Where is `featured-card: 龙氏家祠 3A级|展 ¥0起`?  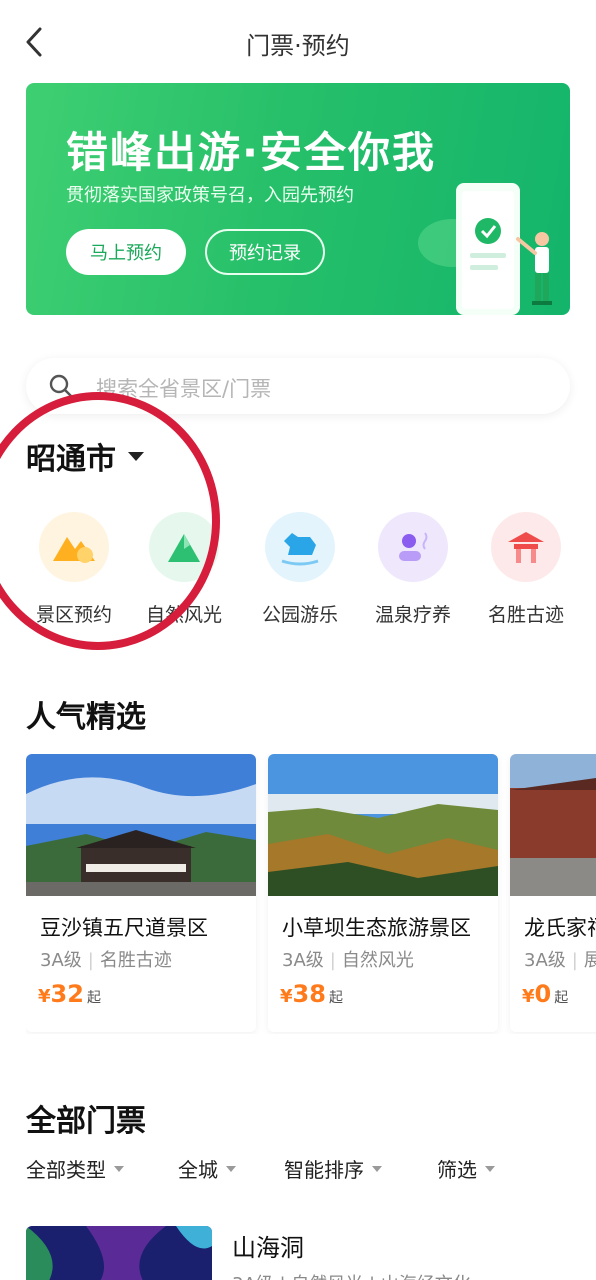
featured-card: 龙氏家祠 3A级|展 ¥0起 is located at coordinates (553, 893).